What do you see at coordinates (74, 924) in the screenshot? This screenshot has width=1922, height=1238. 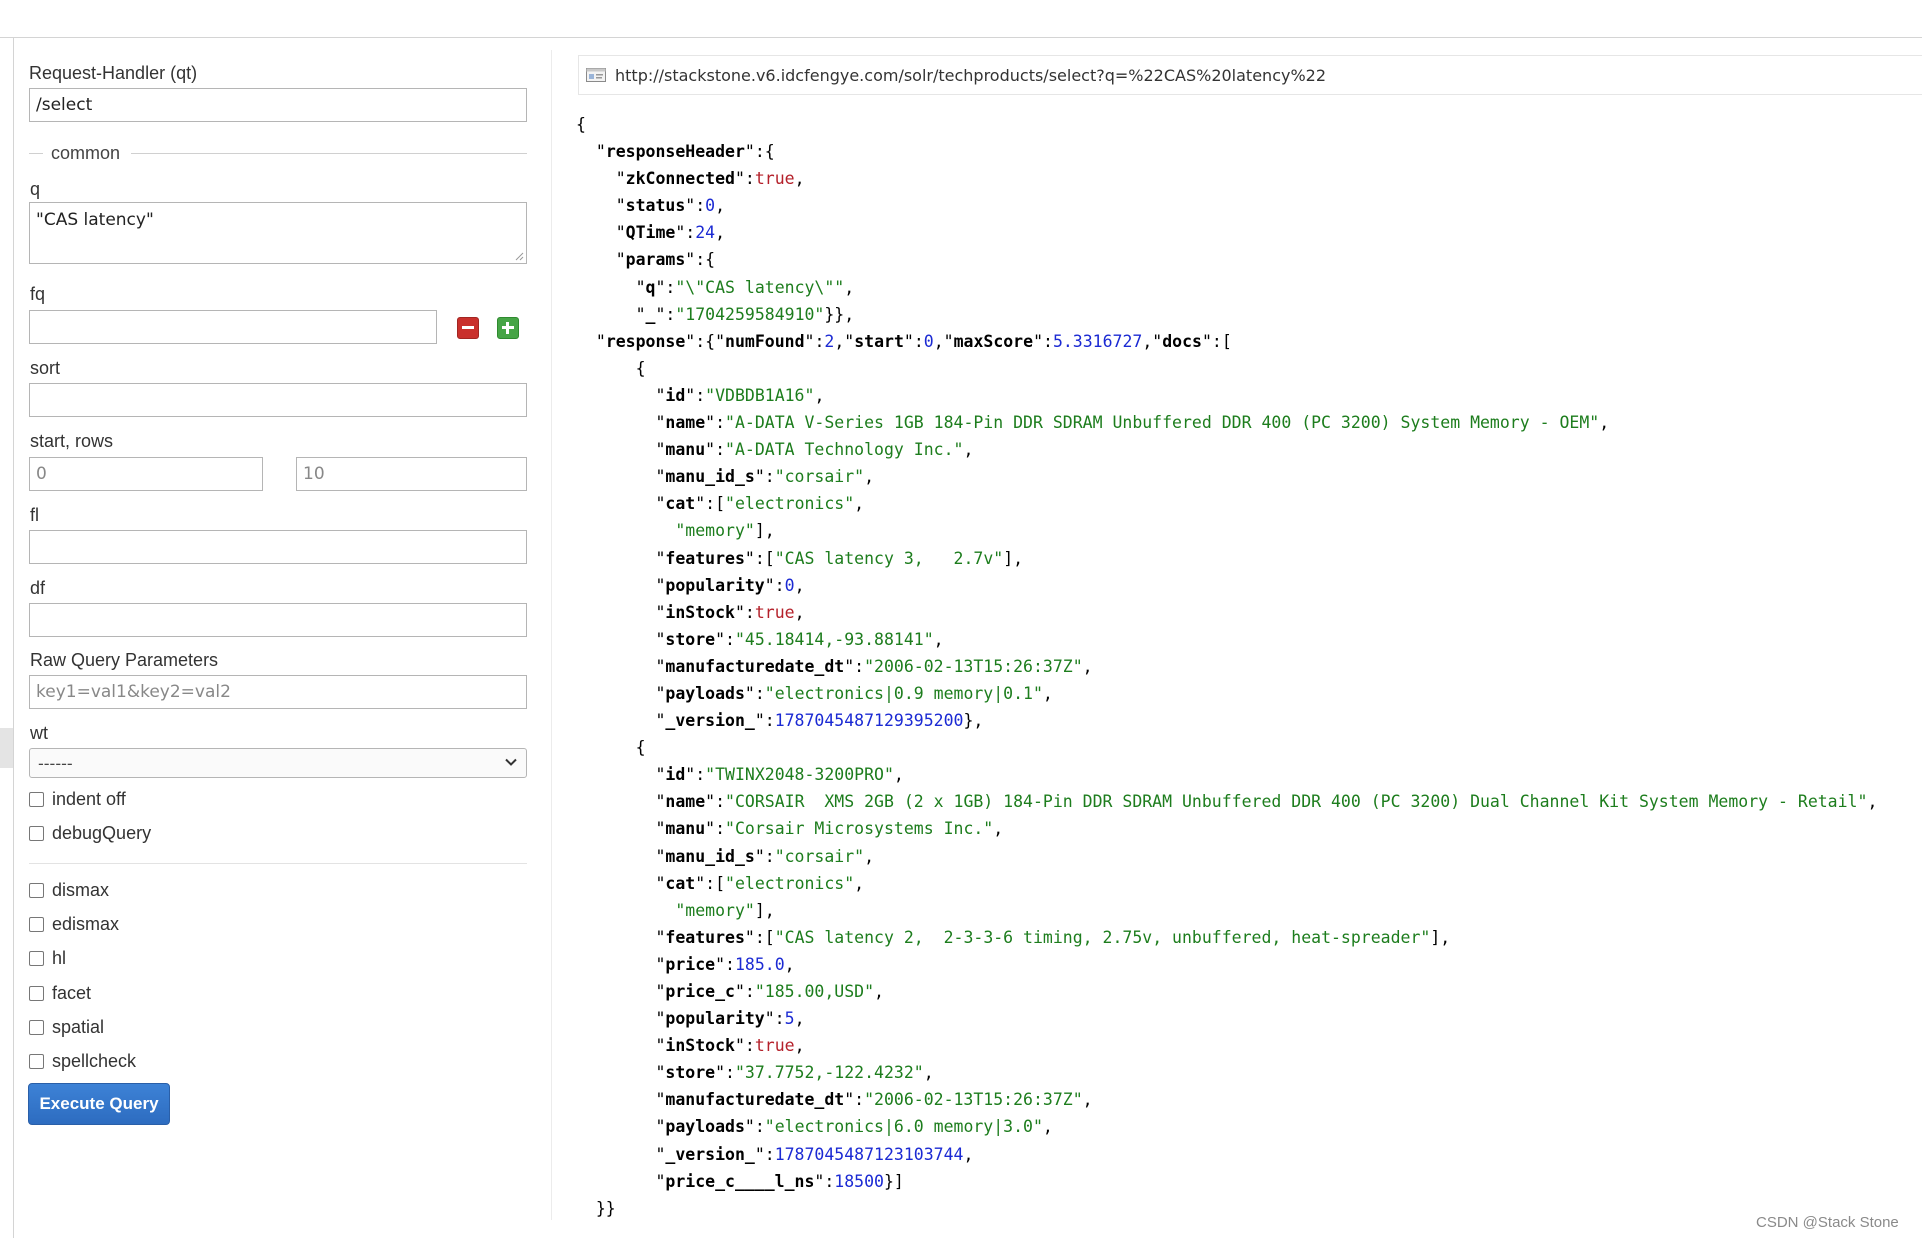 I see `checkbox-edismax: edismax` at bounding box center [74, 924].